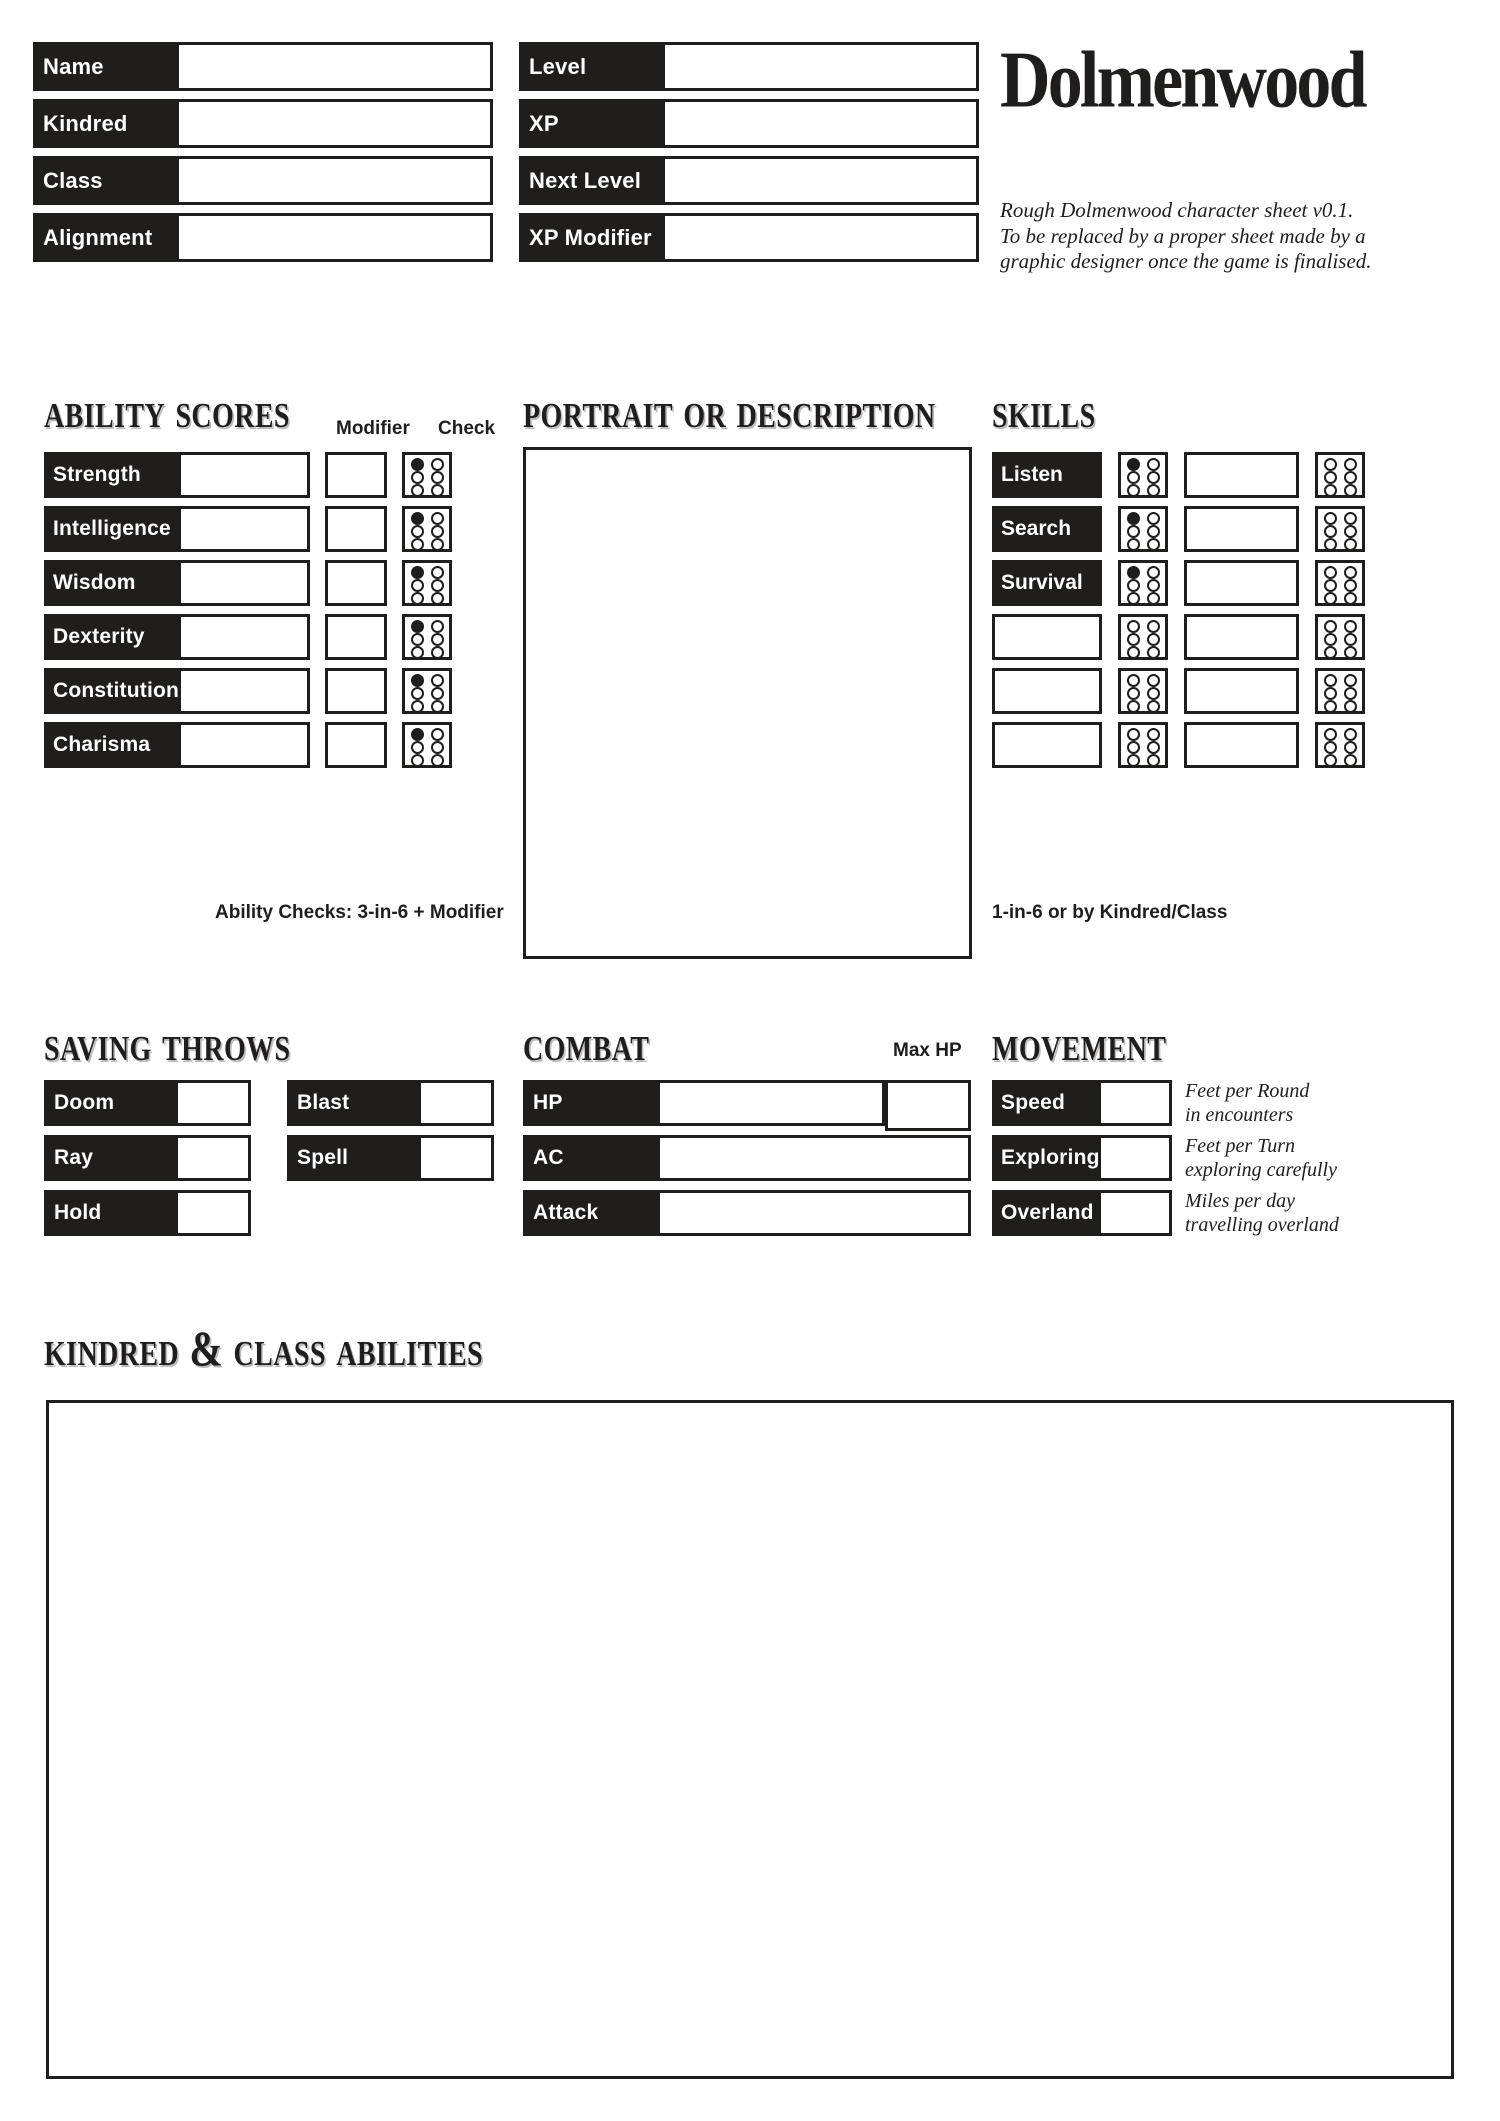 This screenshot has height=2121, width=1500. Describe the element at coordinates (334, 123) in the screenshot. I see `identity-input-kindred` at that location.